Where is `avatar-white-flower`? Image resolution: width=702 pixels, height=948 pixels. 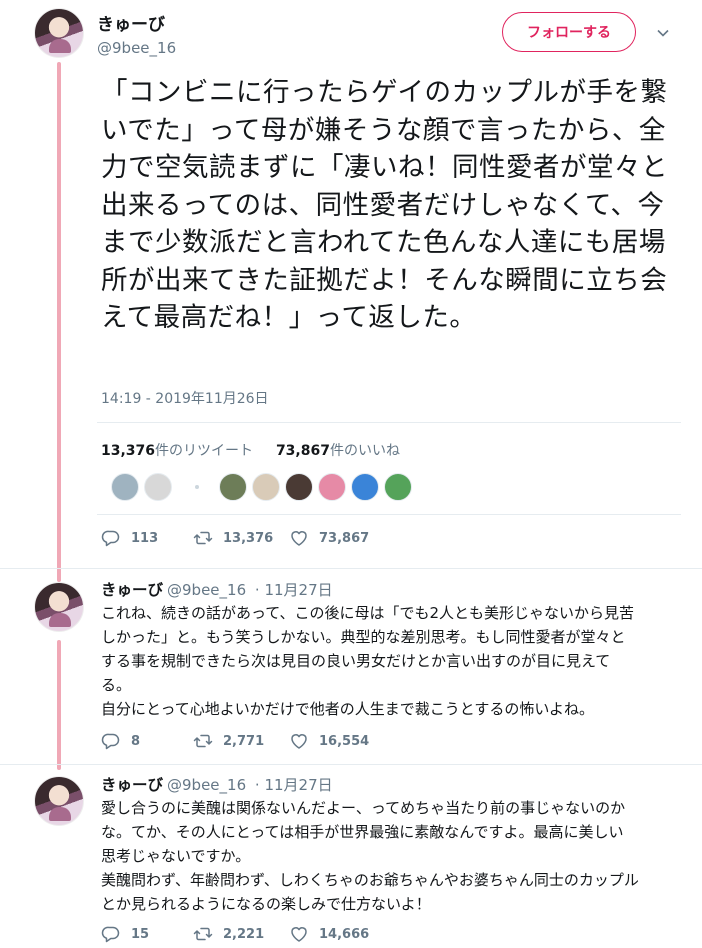 avatar-white-flower is located at coordinates (266, 487).